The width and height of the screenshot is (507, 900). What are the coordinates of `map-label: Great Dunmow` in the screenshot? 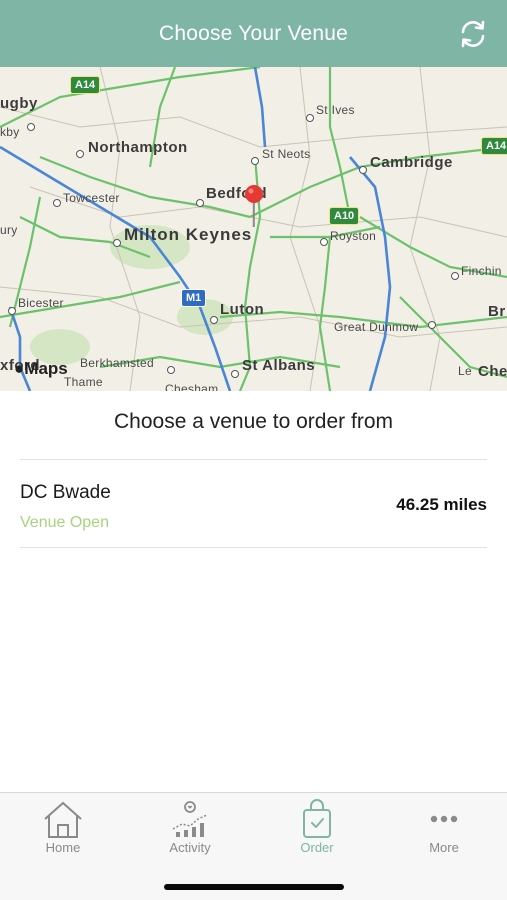 It's located at (376, 327).